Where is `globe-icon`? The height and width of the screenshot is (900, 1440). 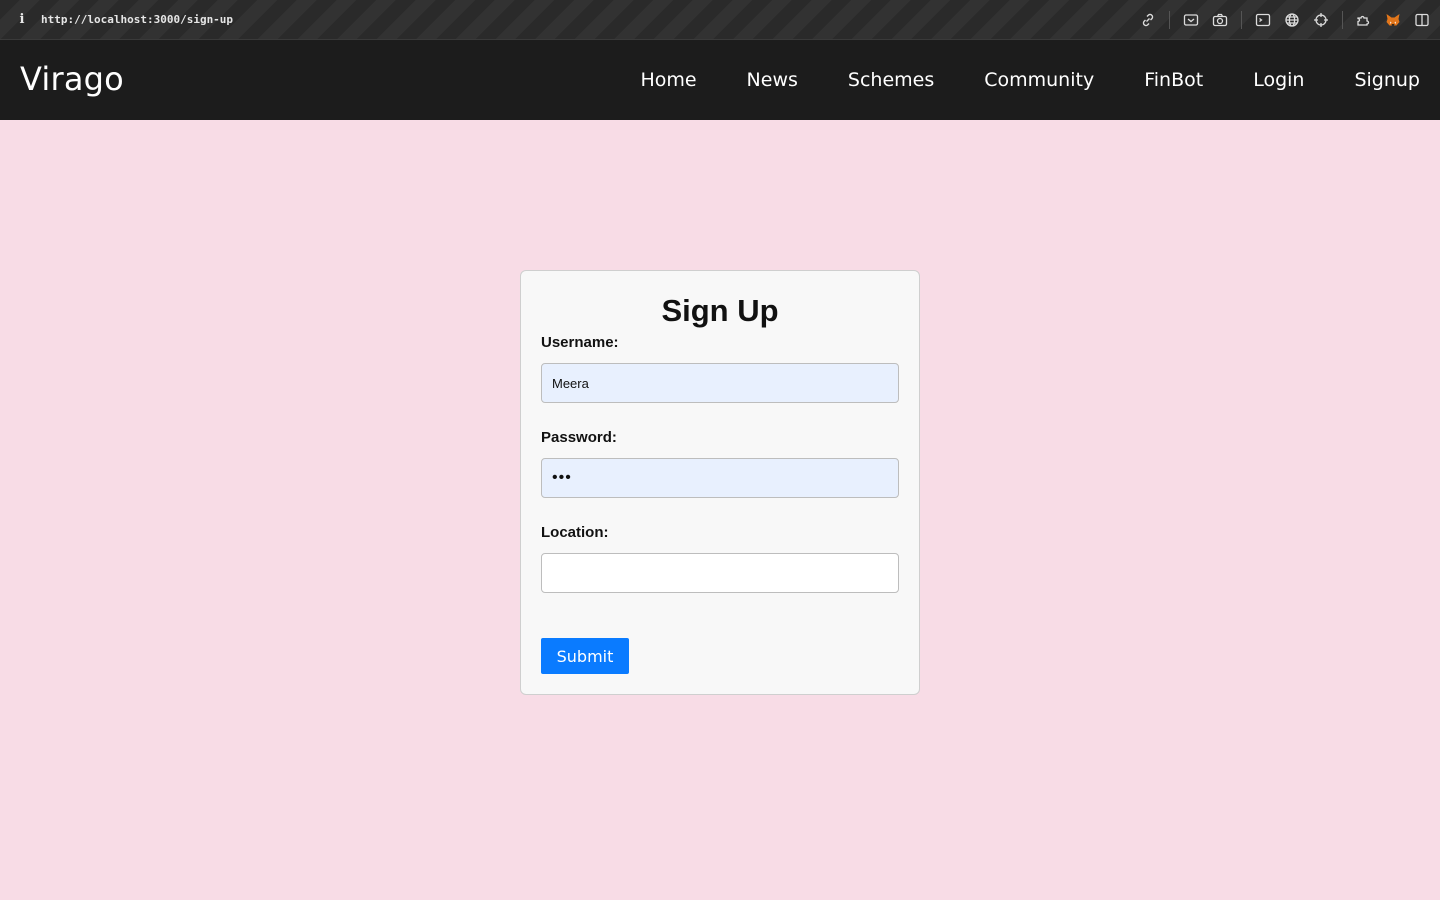 globe-icon is located at coordinates (1292, 20).